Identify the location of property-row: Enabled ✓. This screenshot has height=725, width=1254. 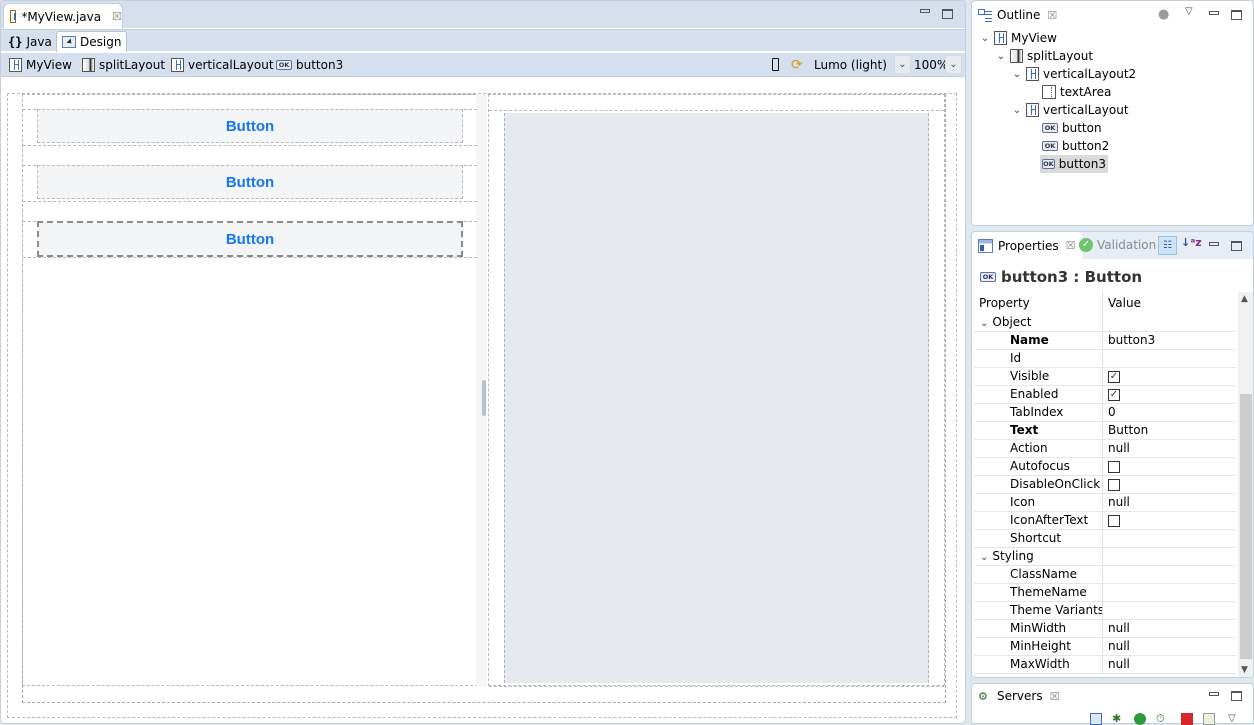
(1105, 395).